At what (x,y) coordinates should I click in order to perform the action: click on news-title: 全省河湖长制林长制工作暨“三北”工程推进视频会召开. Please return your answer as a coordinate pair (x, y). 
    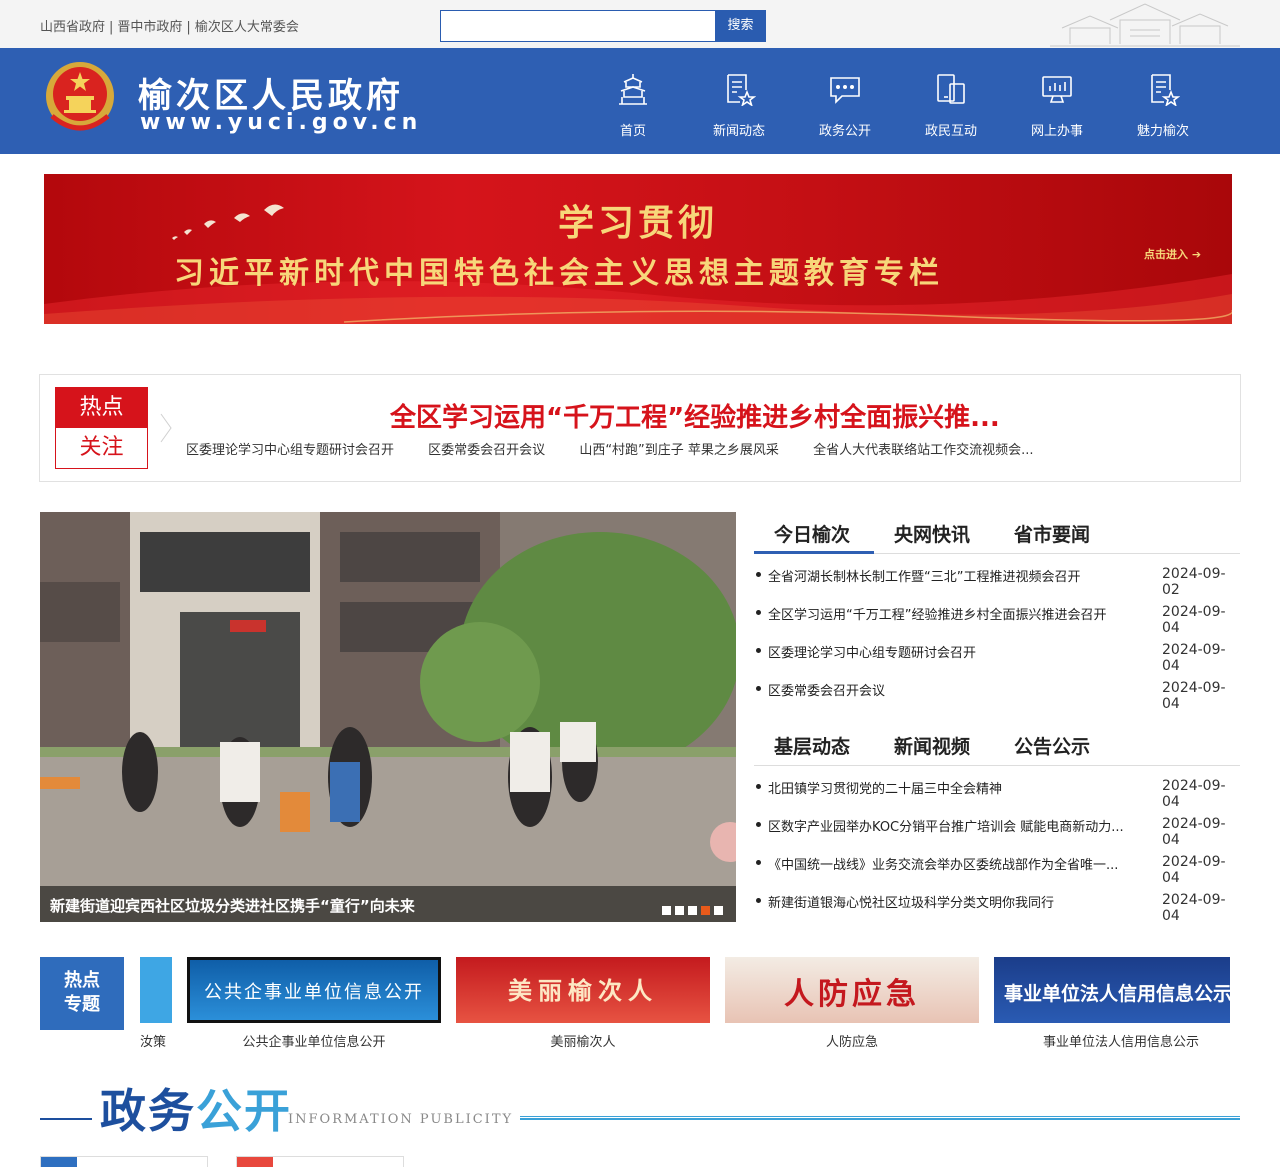
    Looking at the image, I should click on (959, 575).